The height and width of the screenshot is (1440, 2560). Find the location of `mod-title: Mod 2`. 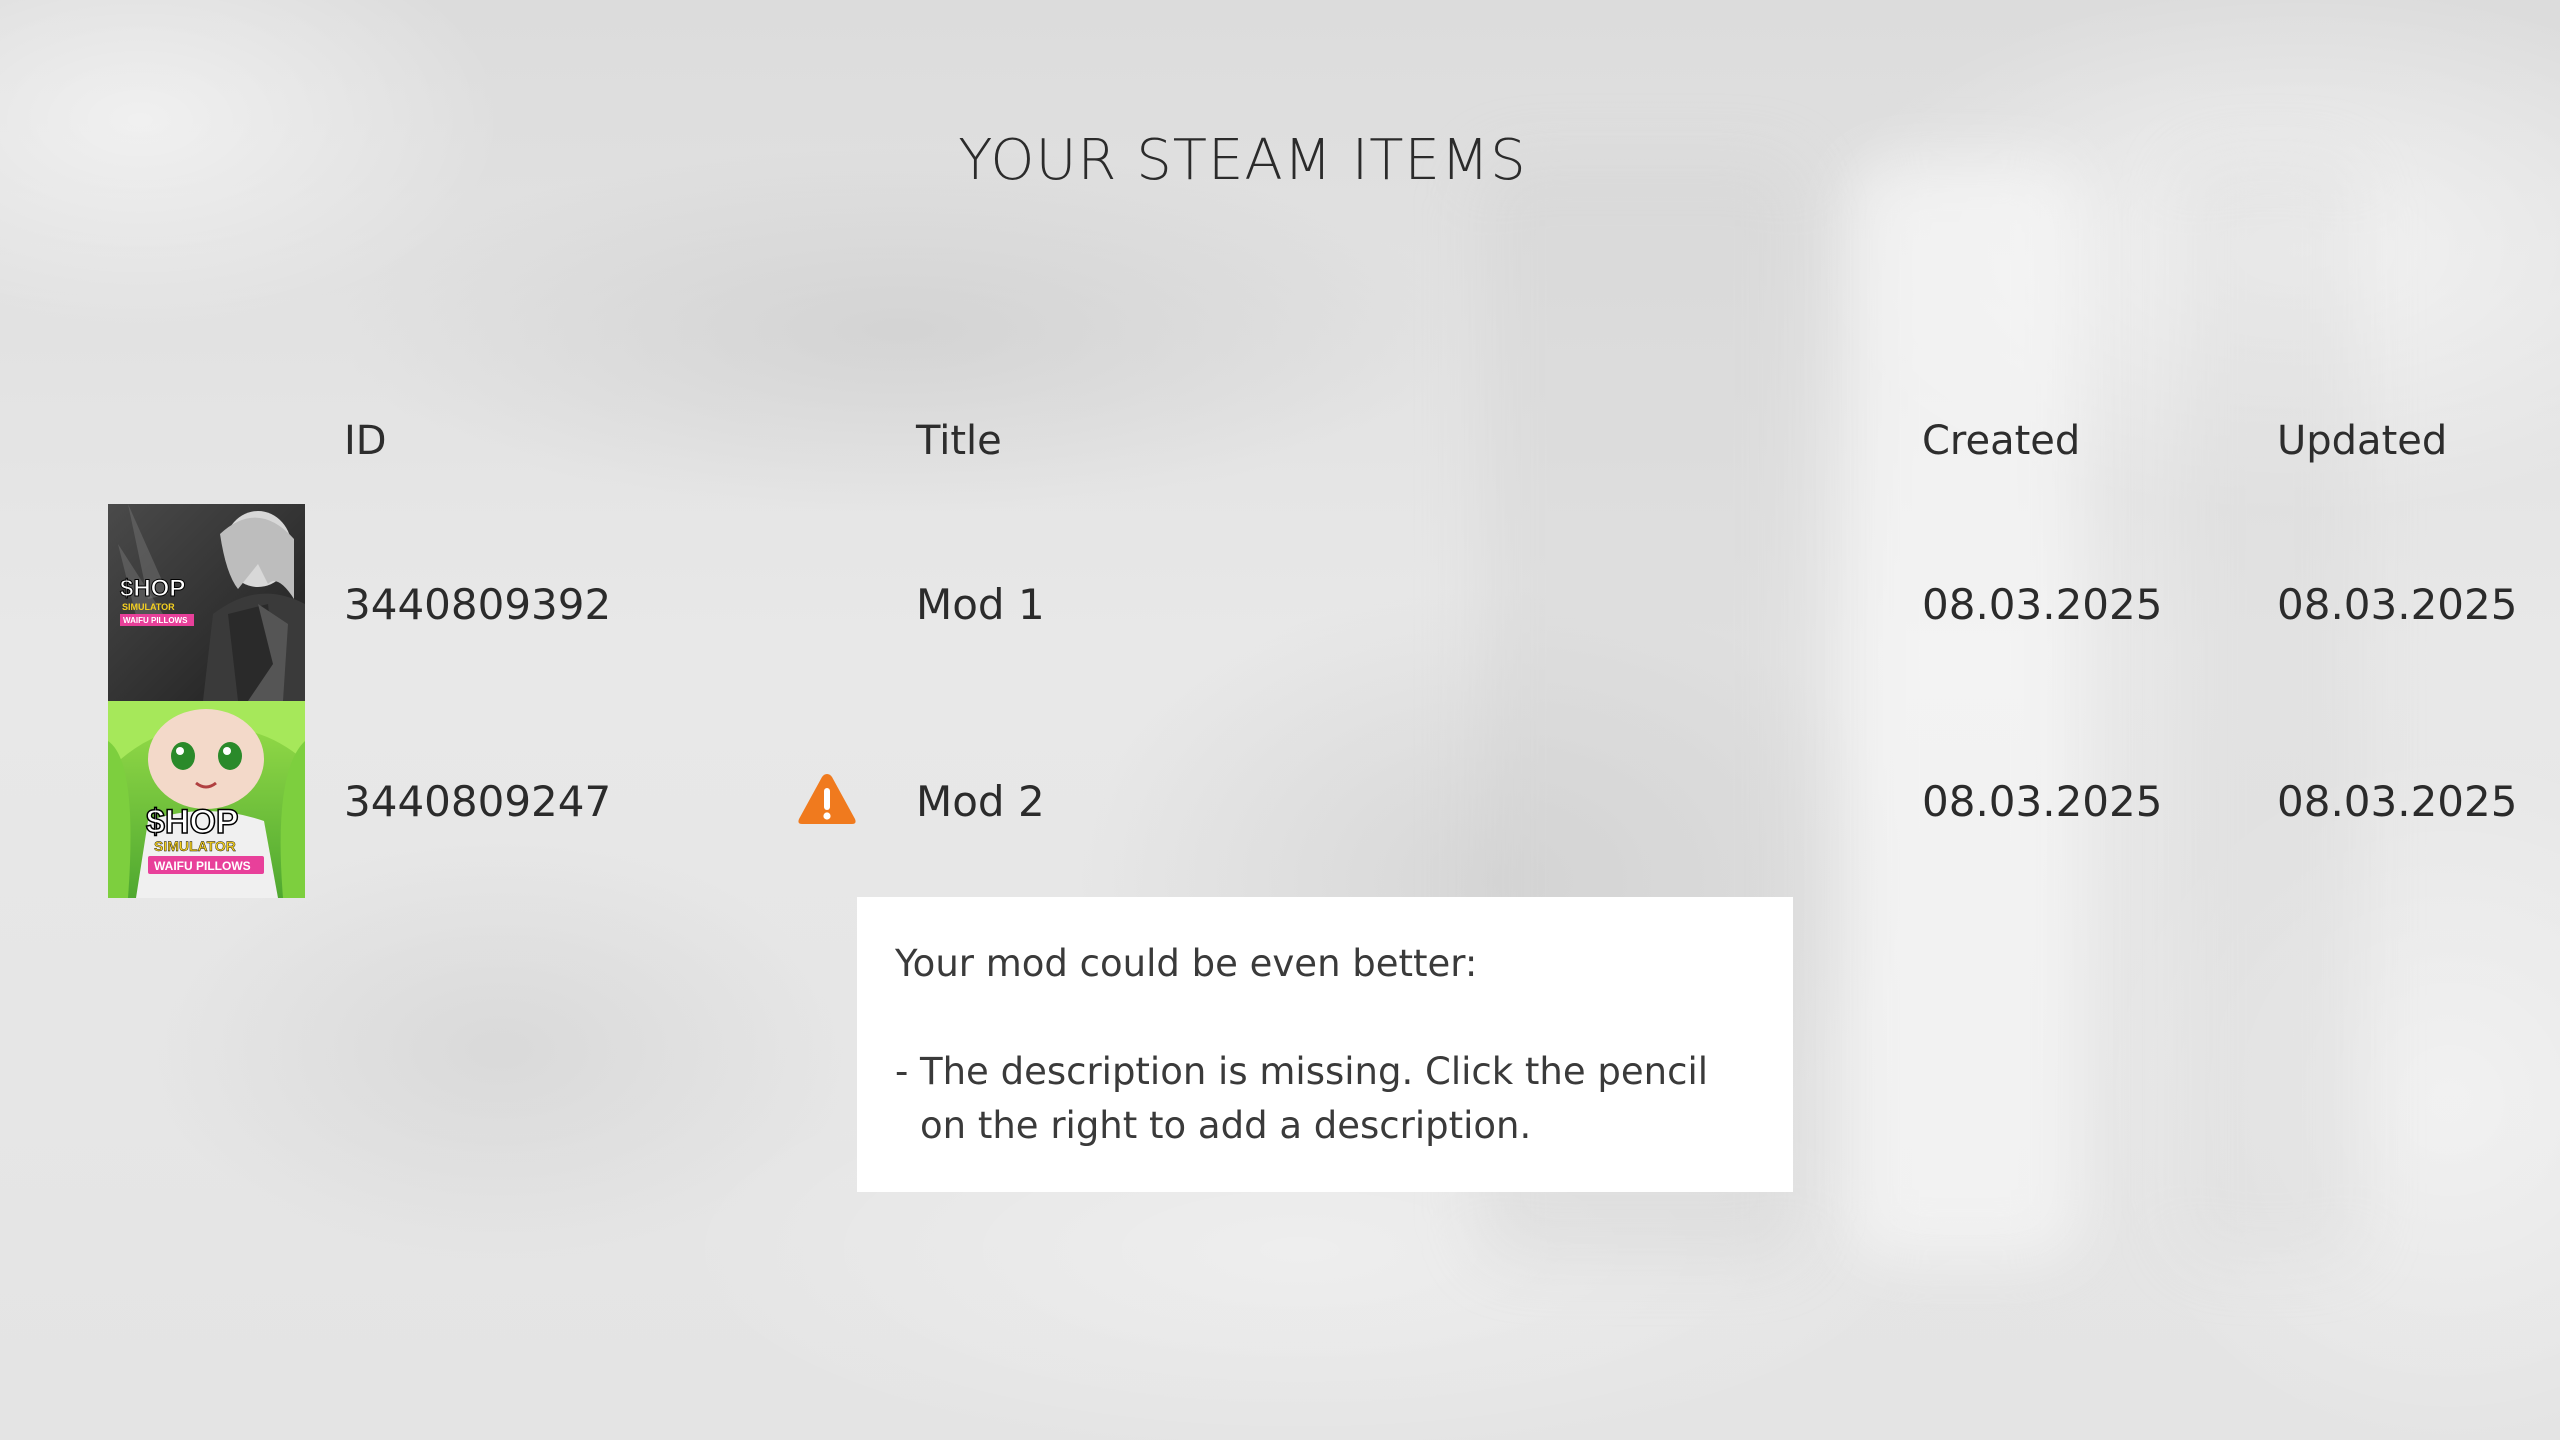

mod-title: Mod 2 is located at coordinates (980, 802).